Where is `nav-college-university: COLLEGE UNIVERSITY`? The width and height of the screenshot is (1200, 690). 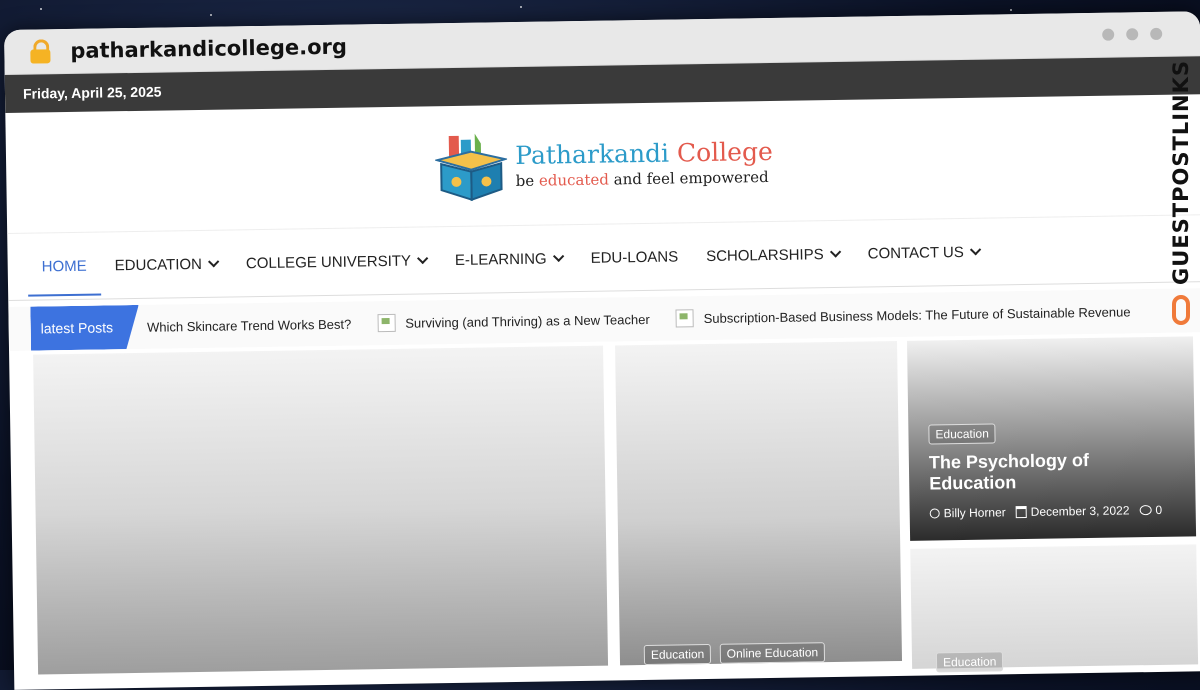 nav-college-university: COLLEGE UNIVERSITY is located at coordinates (336, 261).